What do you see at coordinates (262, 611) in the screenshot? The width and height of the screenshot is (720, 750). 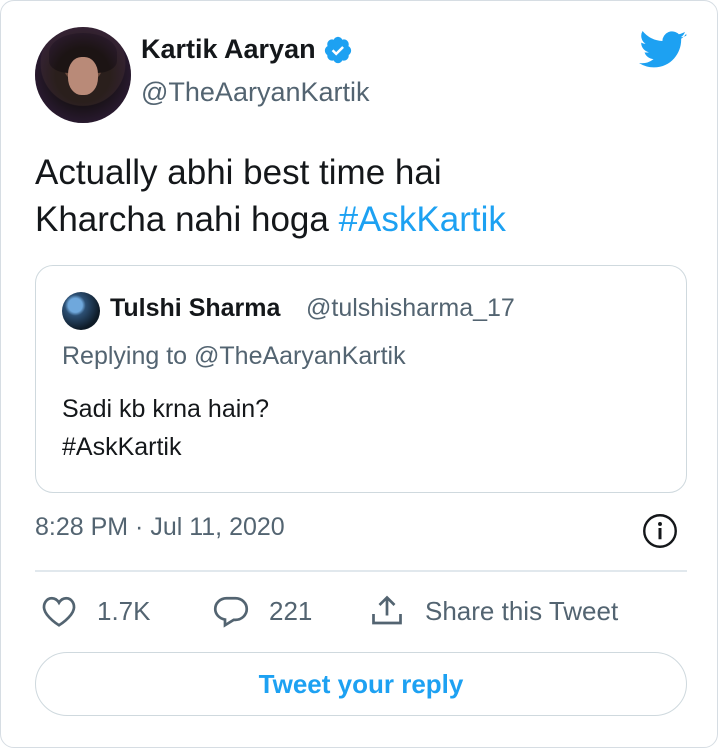 I see `reply-action-button: 221` at bounding box center [262, 611].